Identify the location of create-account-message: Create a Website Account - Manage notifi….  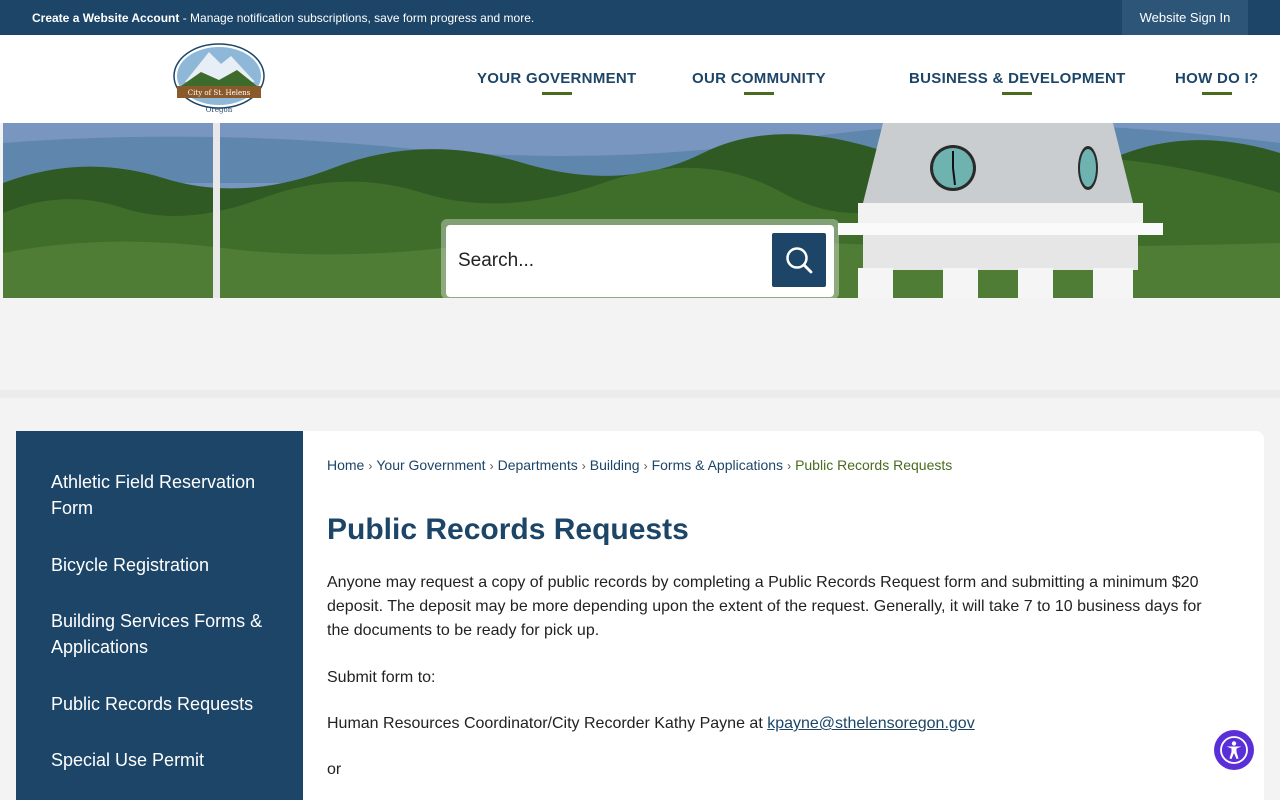
(283, 18).